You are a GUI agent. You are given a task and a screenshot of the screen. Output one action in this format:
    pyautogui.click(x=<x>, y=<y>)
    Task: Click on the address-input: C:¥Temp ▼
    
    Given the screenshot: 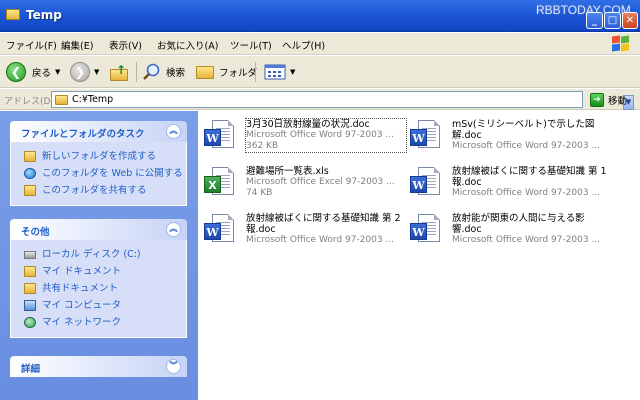 What is the action you would take?
    pyautogui.click(x=342, y=100)
    